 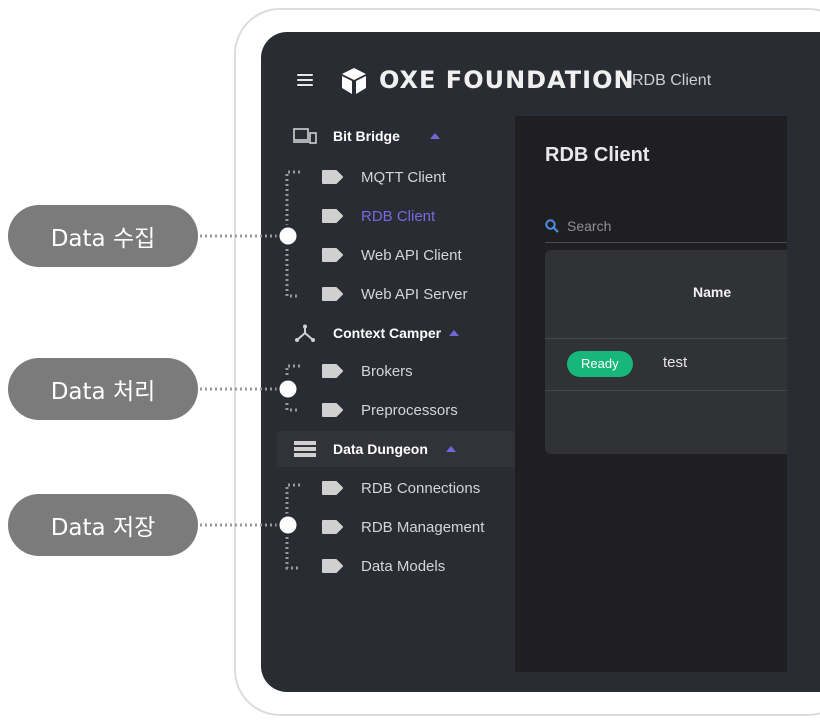 What do you see at coordinates (103, 236) in the screenshot?
I see `callout-data-collection: Data 수집` at bounding box center [103, 236].